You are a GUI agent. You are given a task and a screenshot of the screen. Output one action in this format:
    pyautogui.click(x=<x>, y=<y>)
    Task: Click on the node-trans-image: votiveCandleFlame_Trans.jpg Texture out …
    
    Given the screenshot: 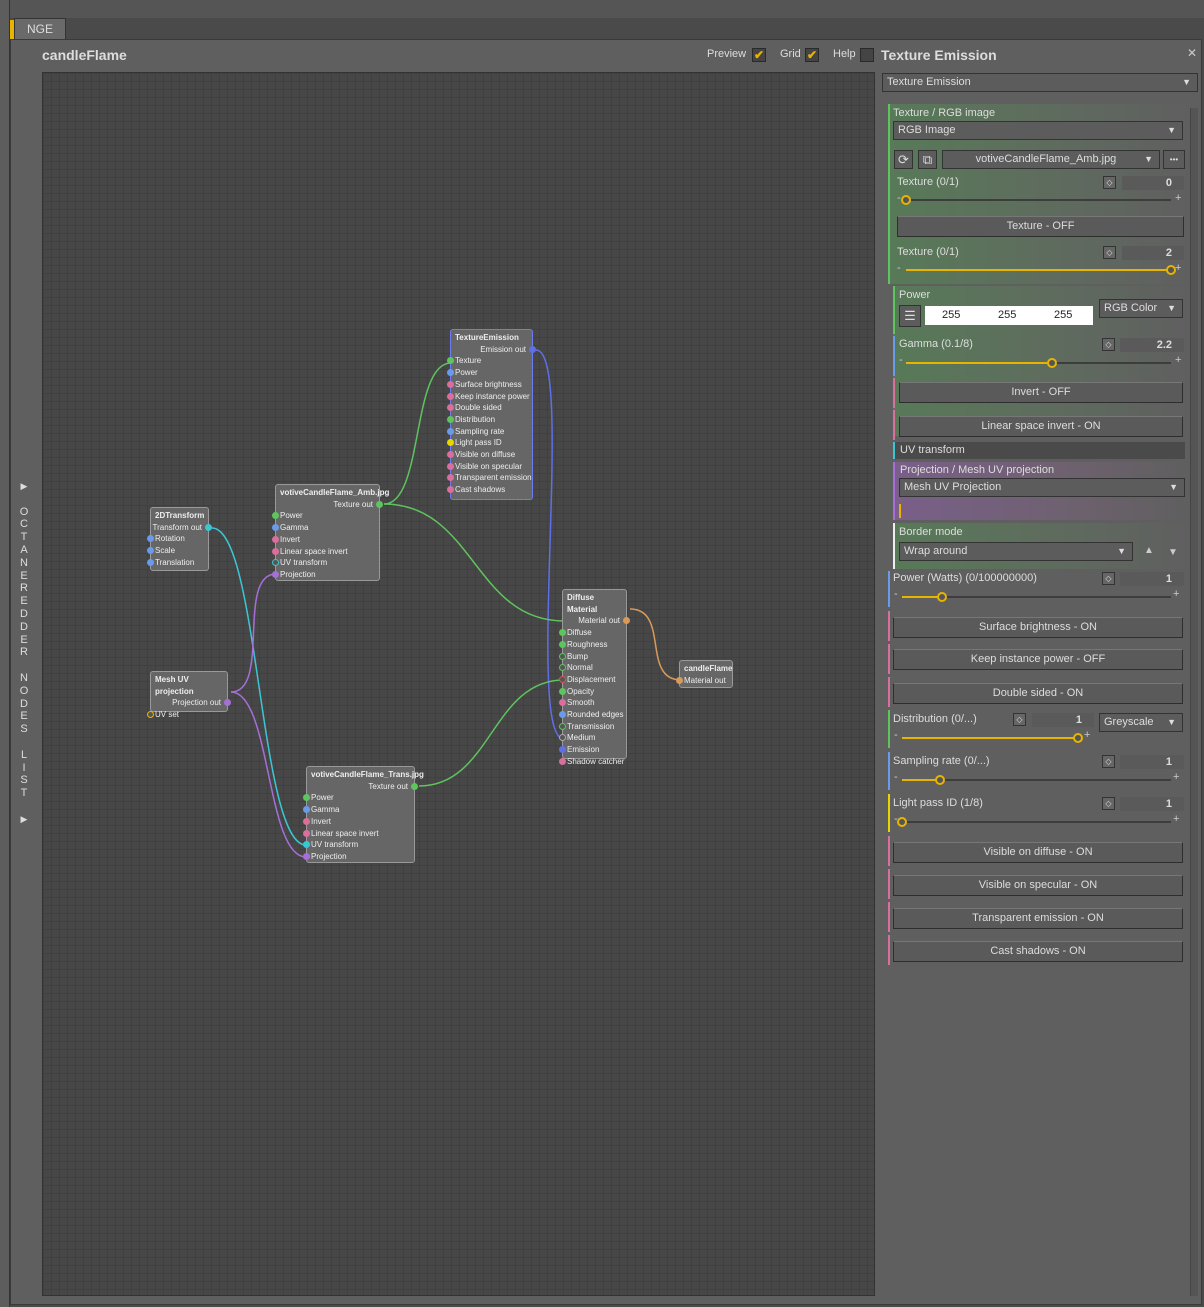 What is the action you would take?
    pyautogui.click(x=363, y=814)
    